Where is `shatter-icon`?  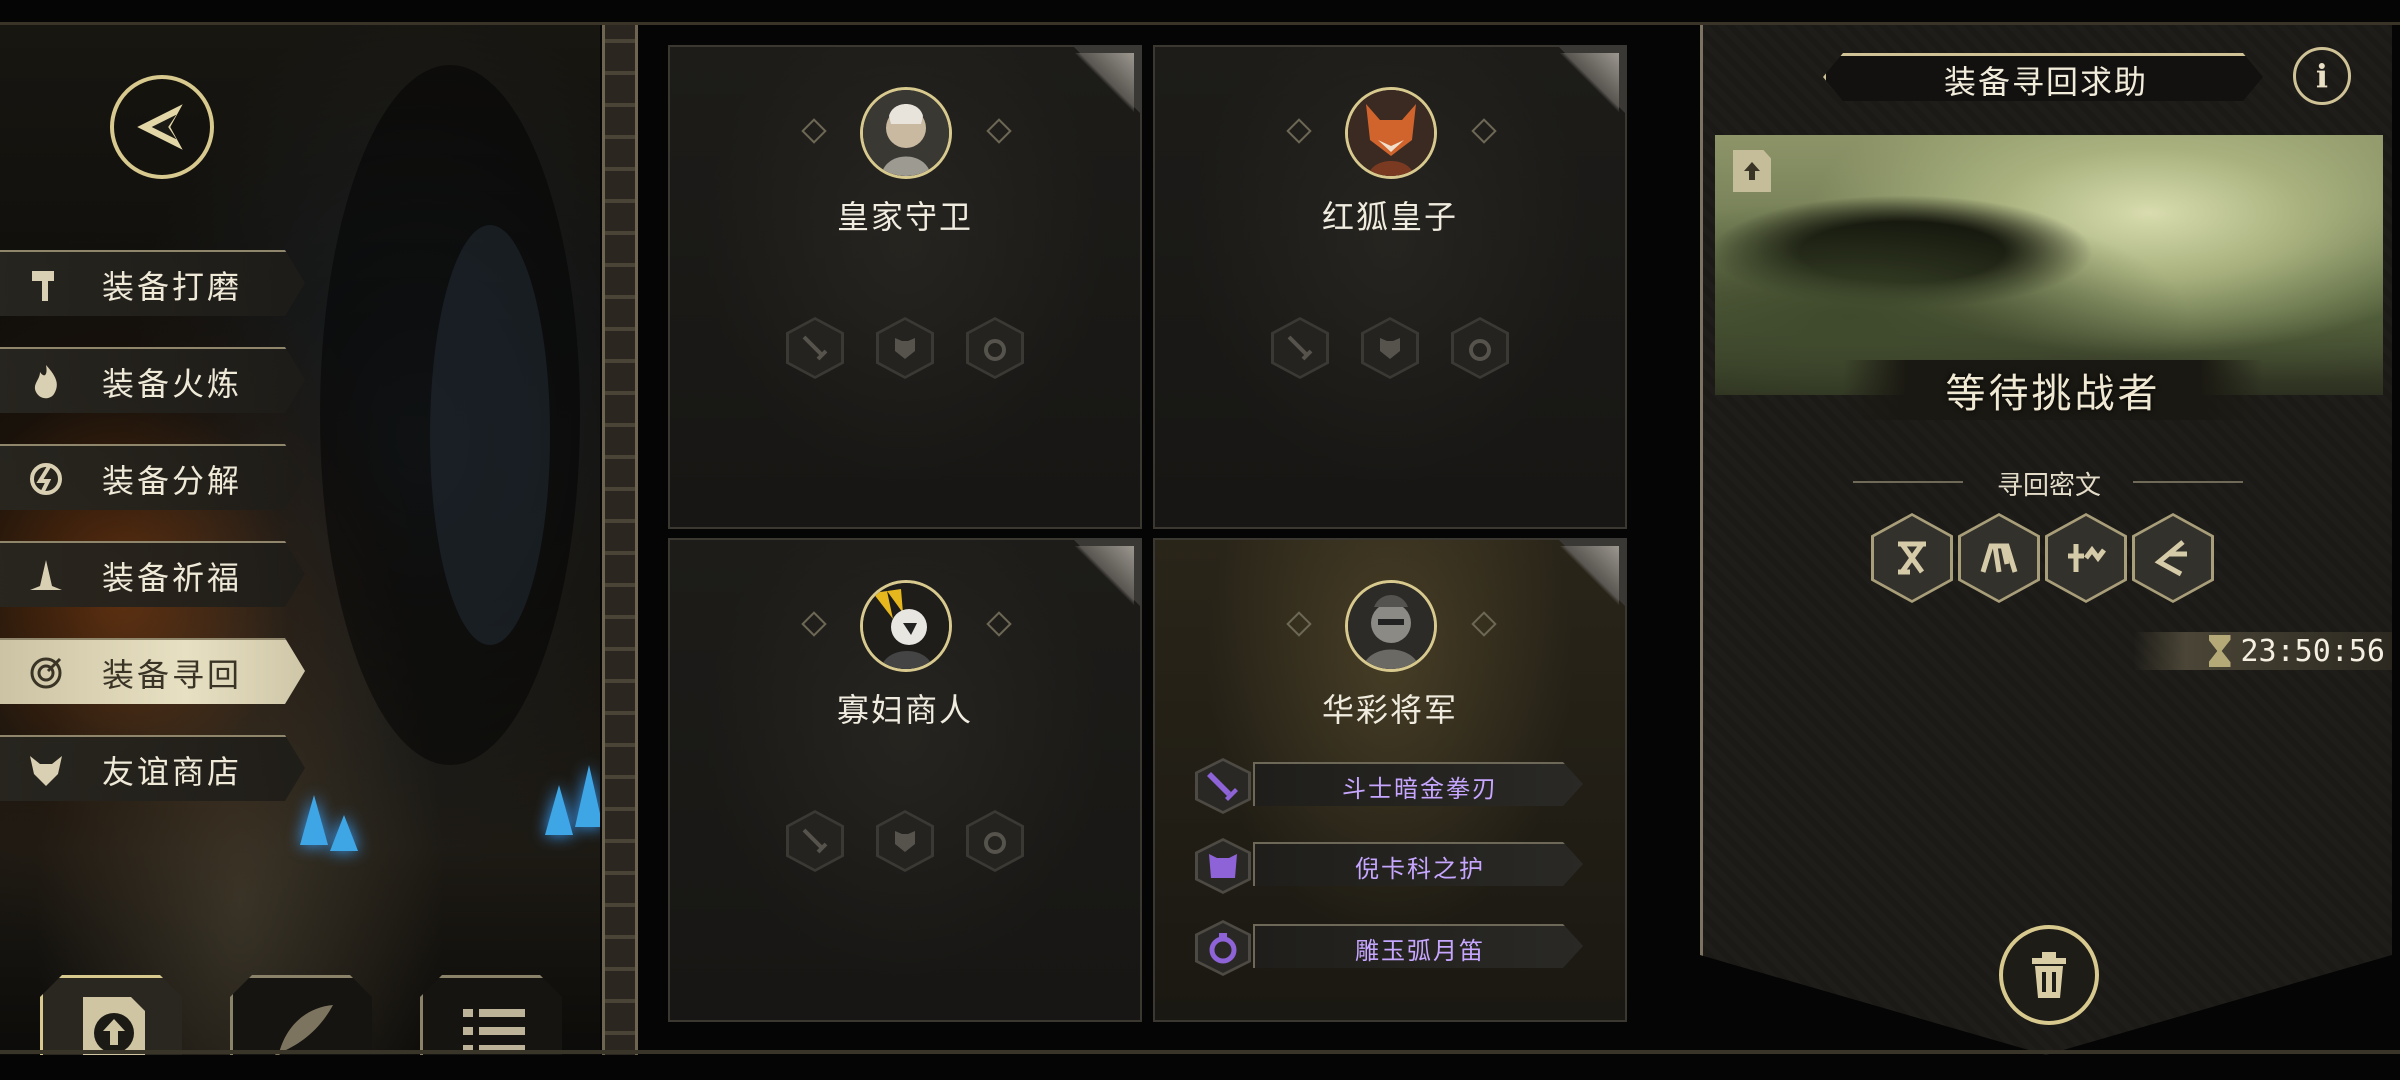 shatter-icon is located at coordinates (46, 479).